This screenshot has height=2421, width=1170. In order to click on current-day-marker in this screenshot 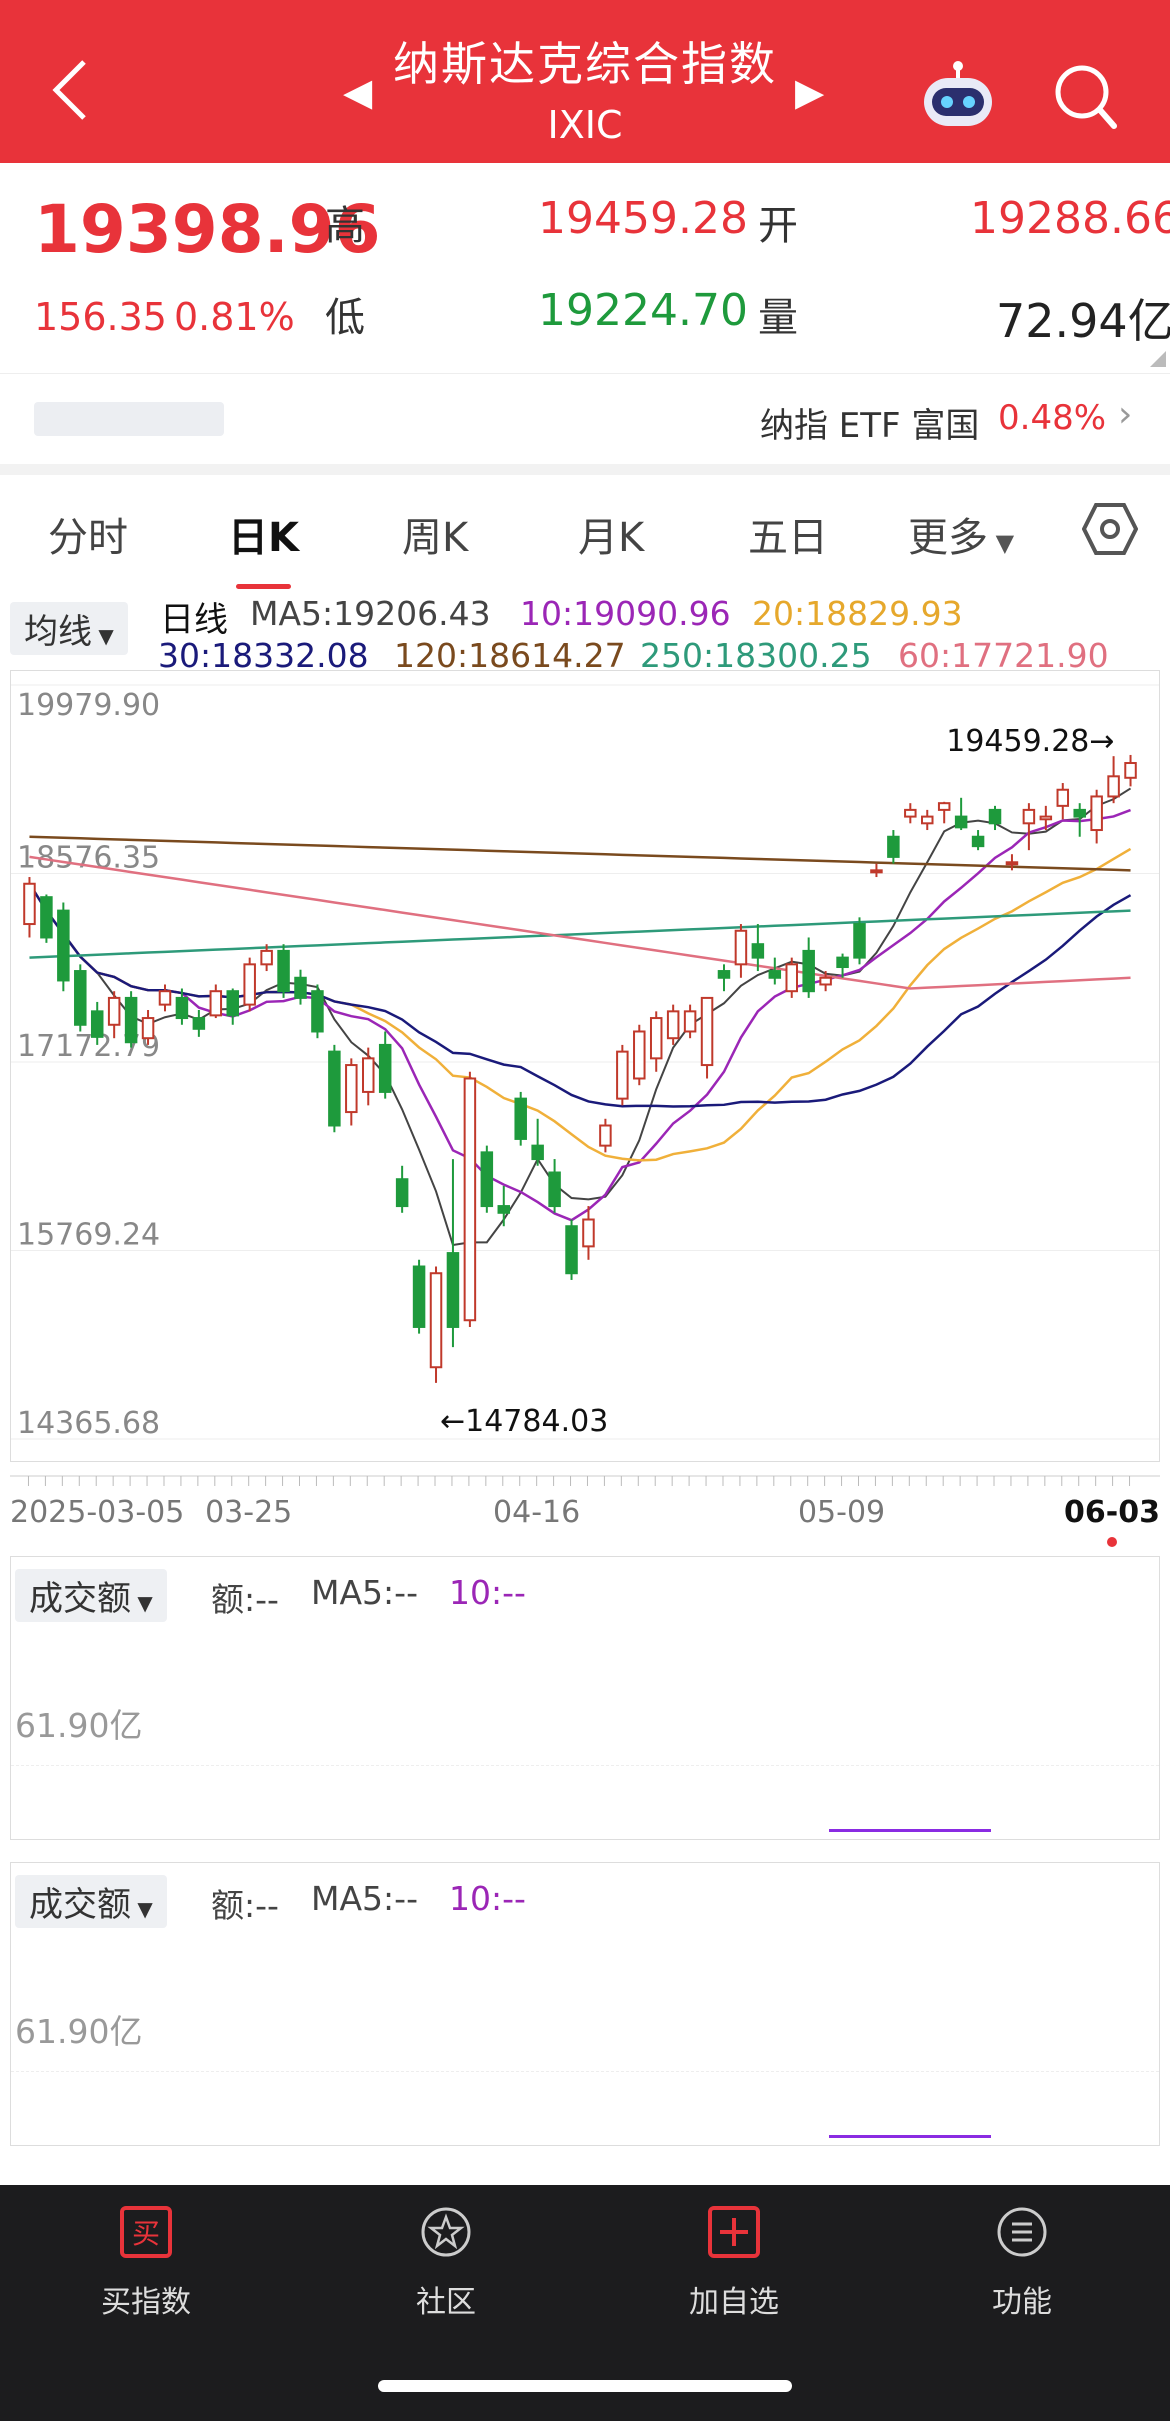, I will do `click(1112, 1542)`.